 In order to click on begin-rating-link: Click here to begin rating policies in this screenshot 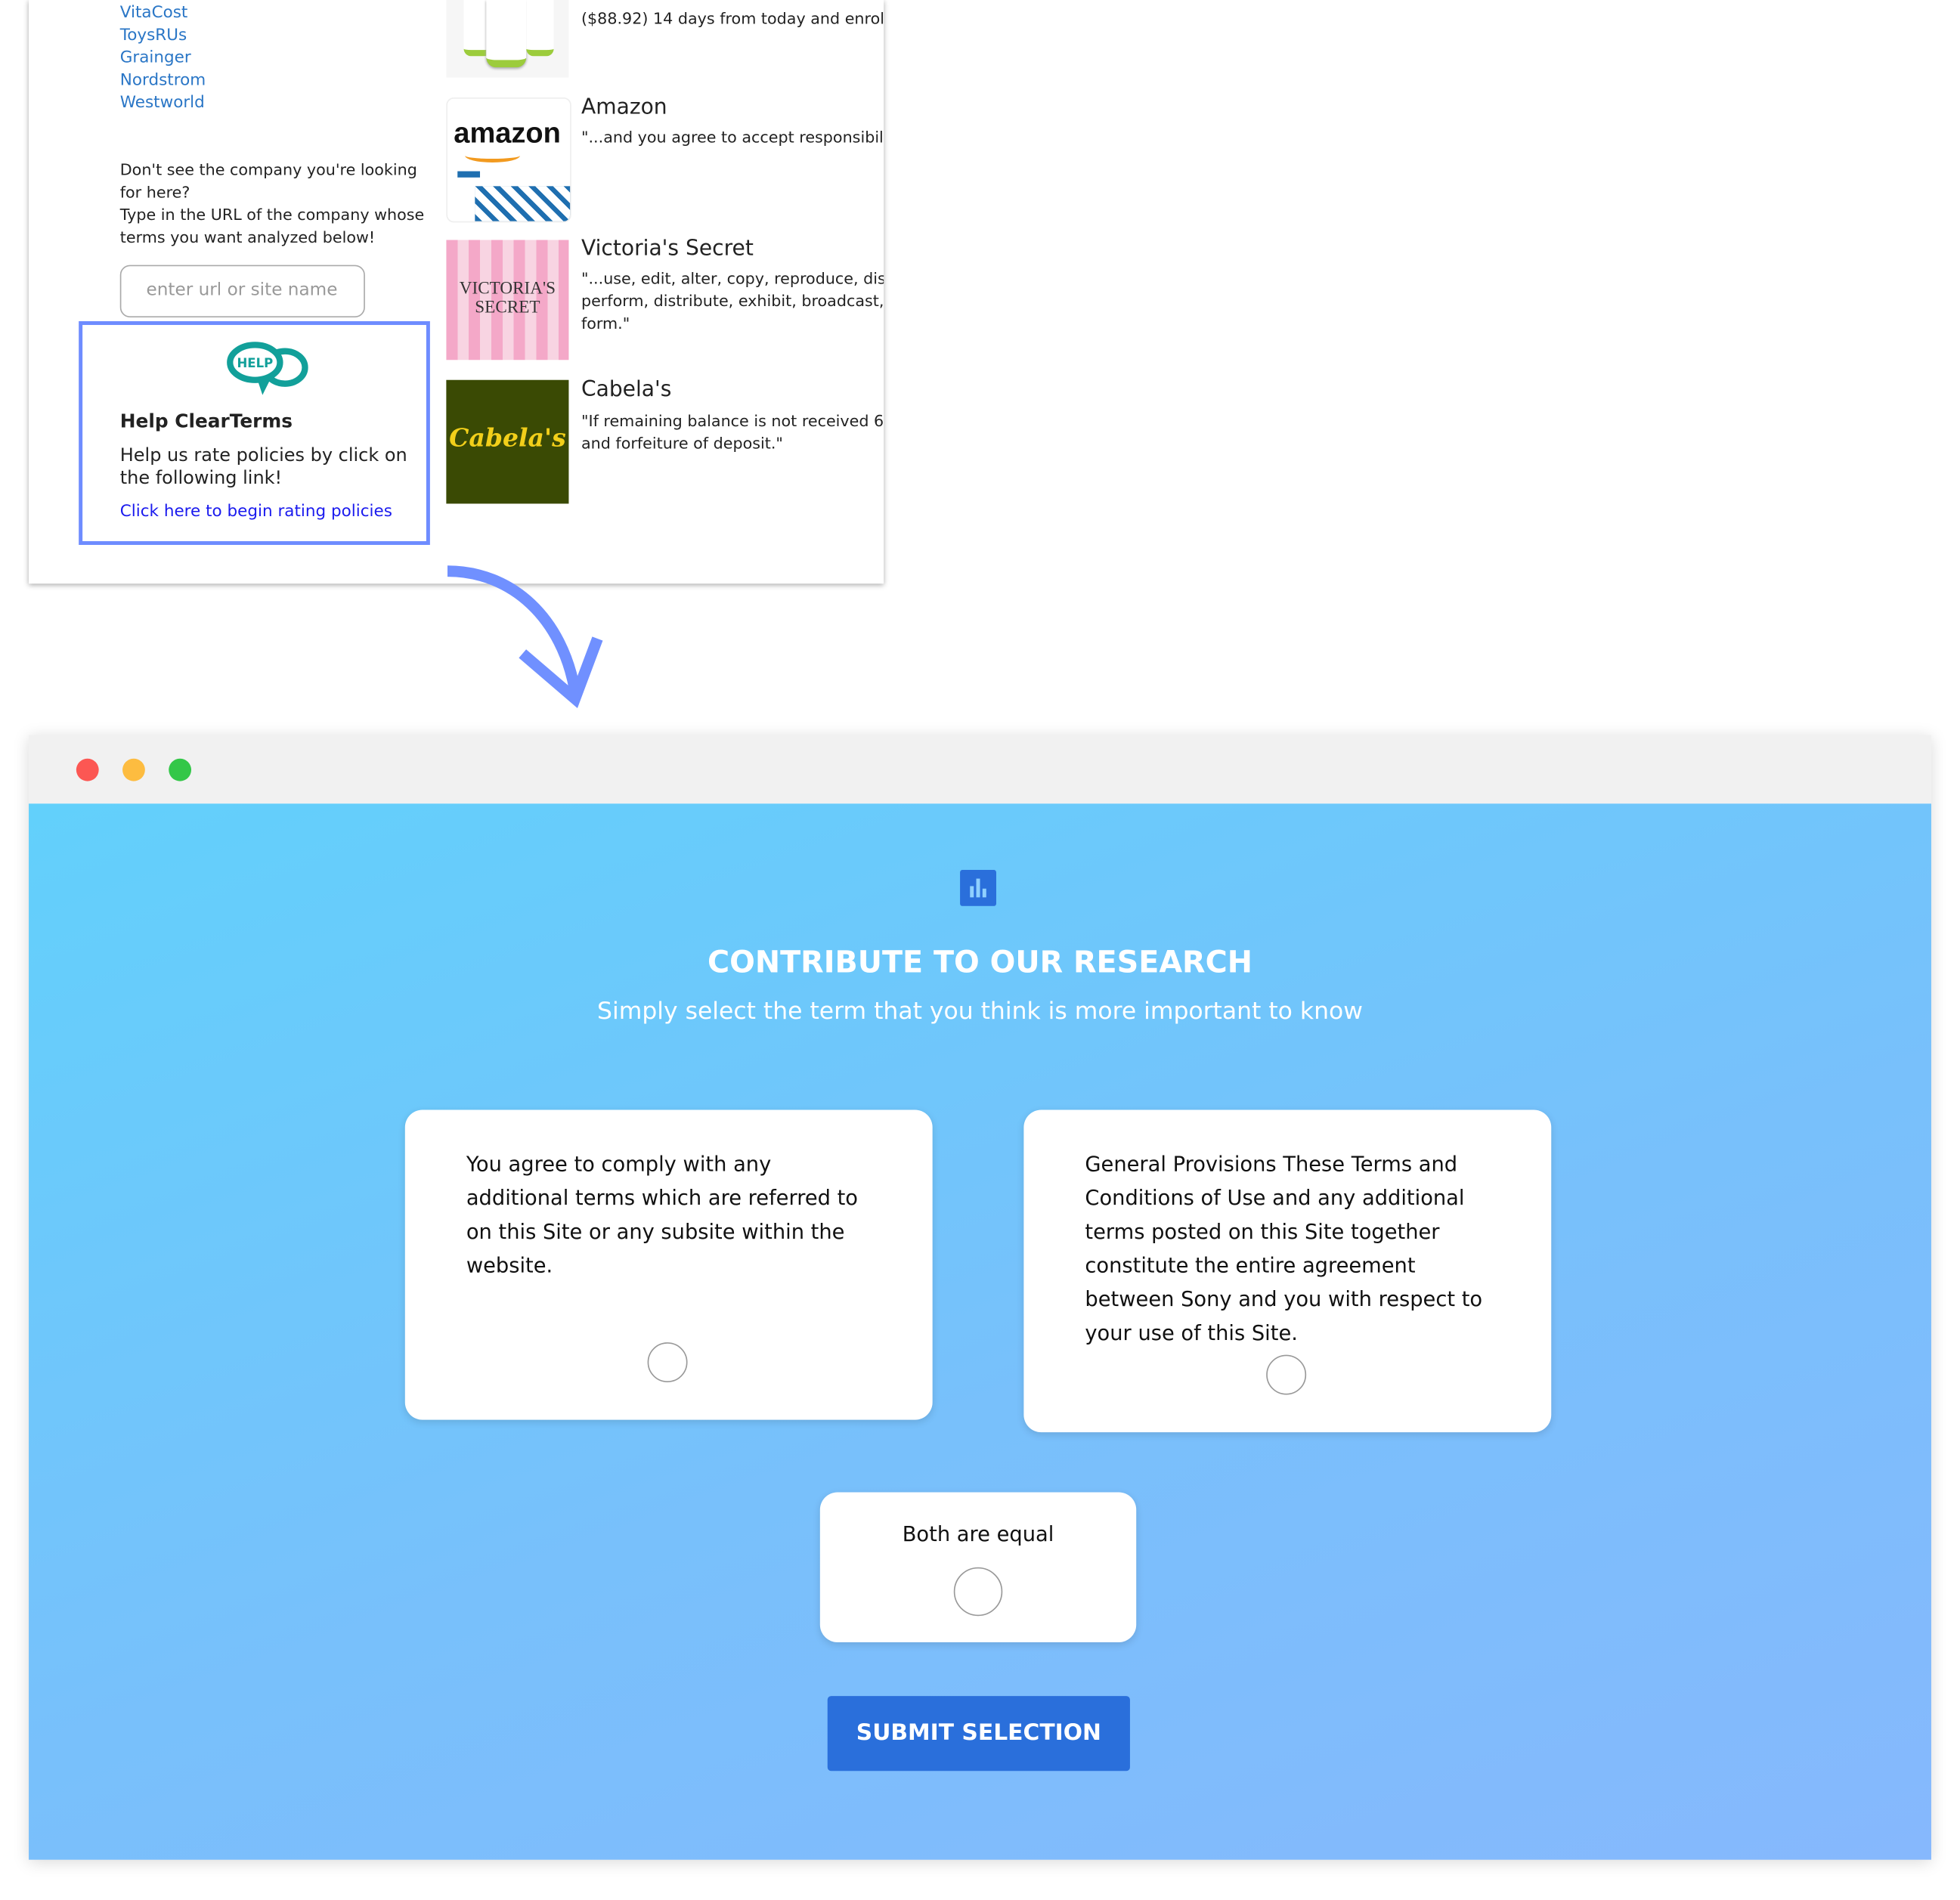, I will do `click(256, 512)`.